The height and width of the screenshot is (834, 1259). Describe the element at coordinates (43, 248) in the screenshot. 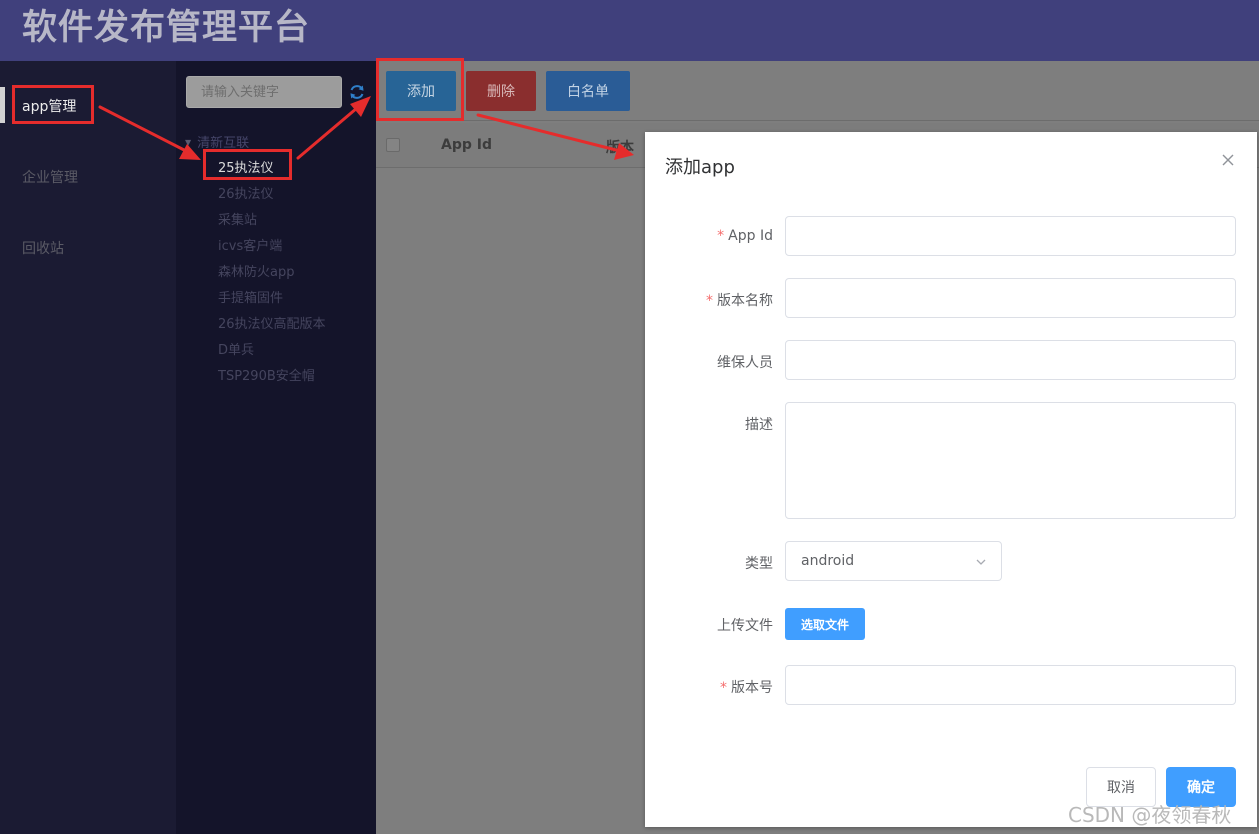

I see `nav-item-recycle-bin: 回收站` at that location.